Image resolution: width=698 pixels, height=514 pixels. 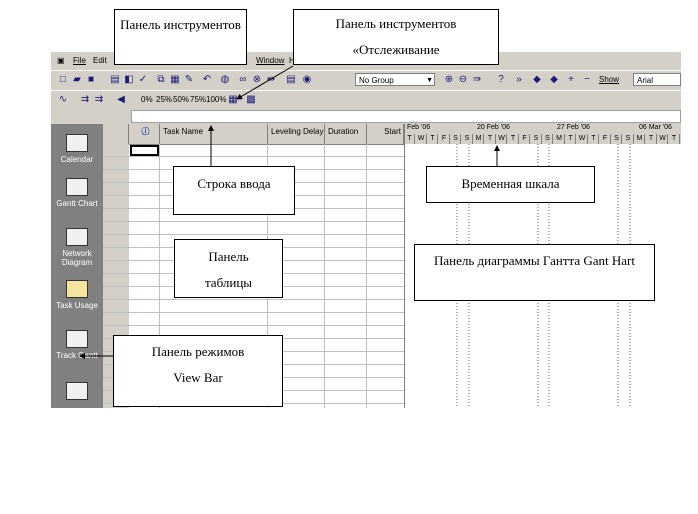 What do you see at coordinates (657, 79) in the screenshot?
I see `font-select: Arial` at bounding box center [657, 79].